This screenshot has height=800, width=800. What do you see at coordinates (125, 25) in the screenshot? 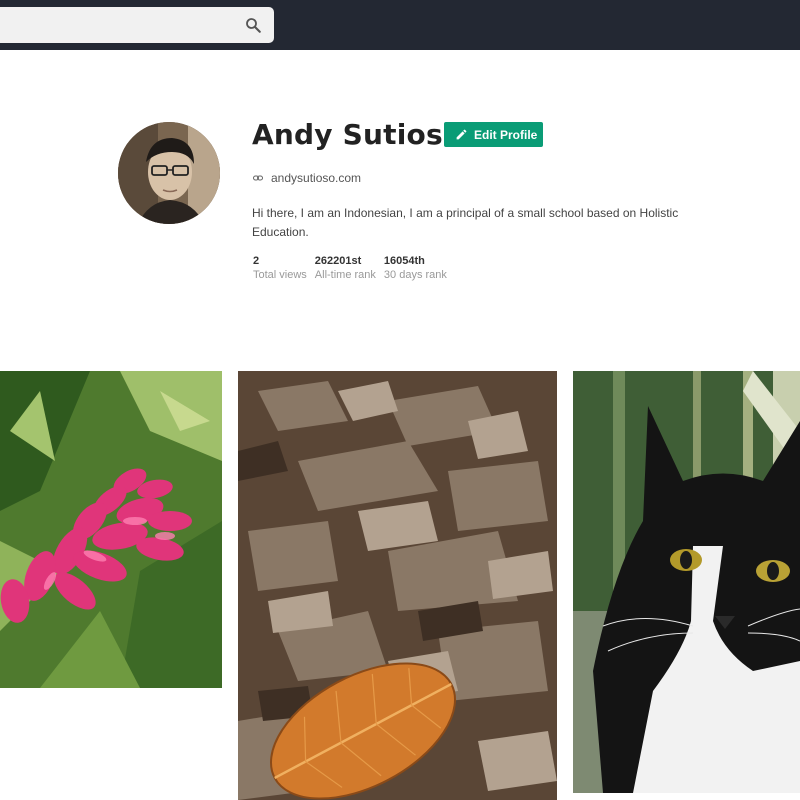
I see `search-input` at bounding box center [125, 25].